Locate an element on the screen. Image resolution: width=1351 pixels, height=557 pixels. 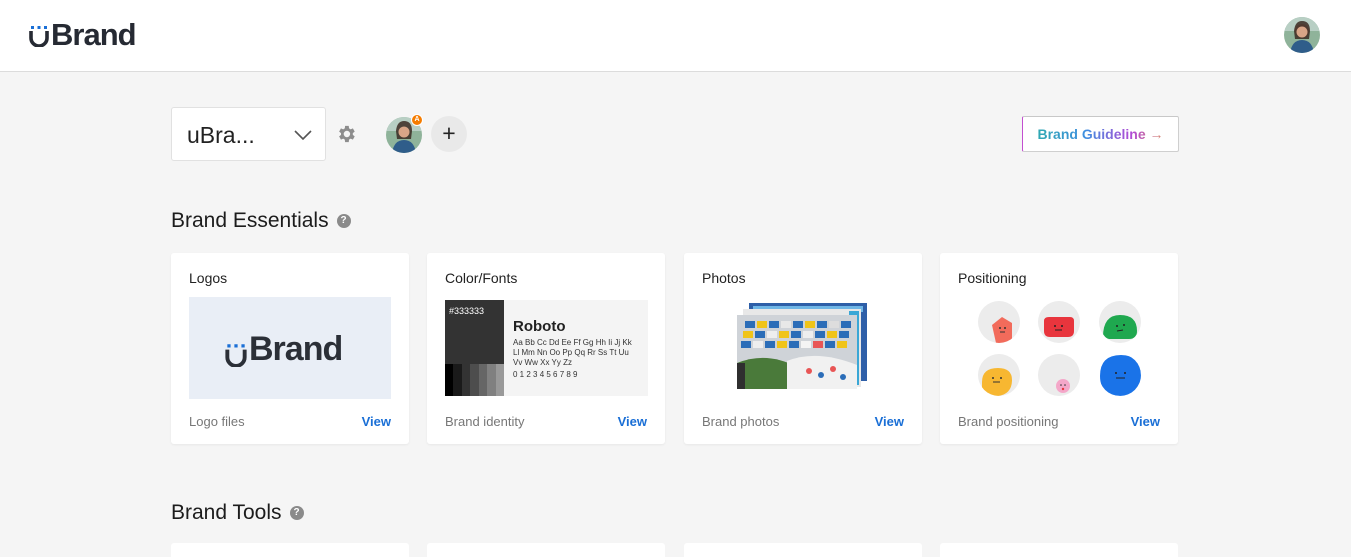
chevron-down-icon is located at coordinates (303, 137).